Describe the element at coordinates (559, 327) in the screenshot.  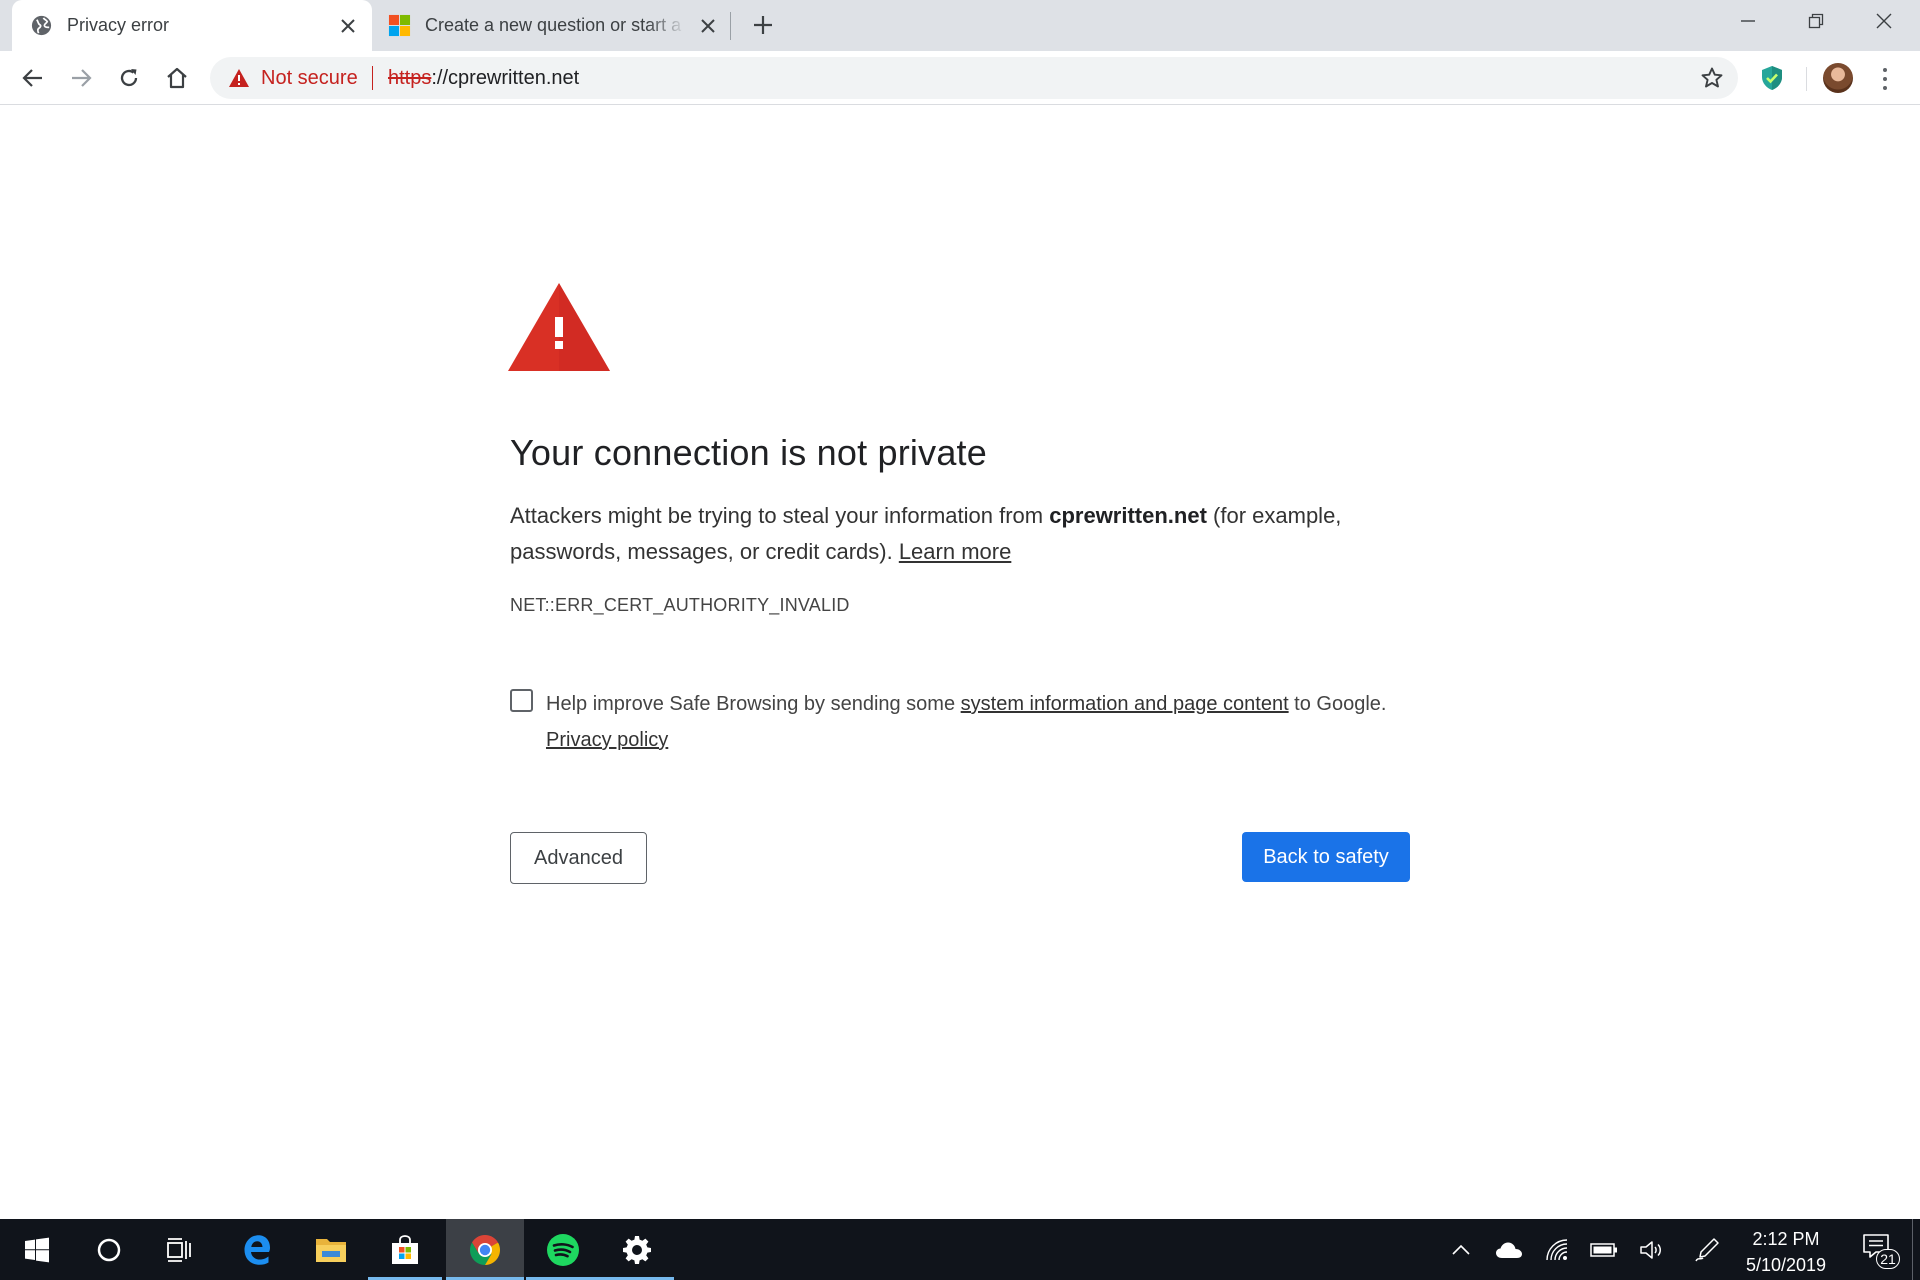
I see `warning-triangle-icon` at that location.